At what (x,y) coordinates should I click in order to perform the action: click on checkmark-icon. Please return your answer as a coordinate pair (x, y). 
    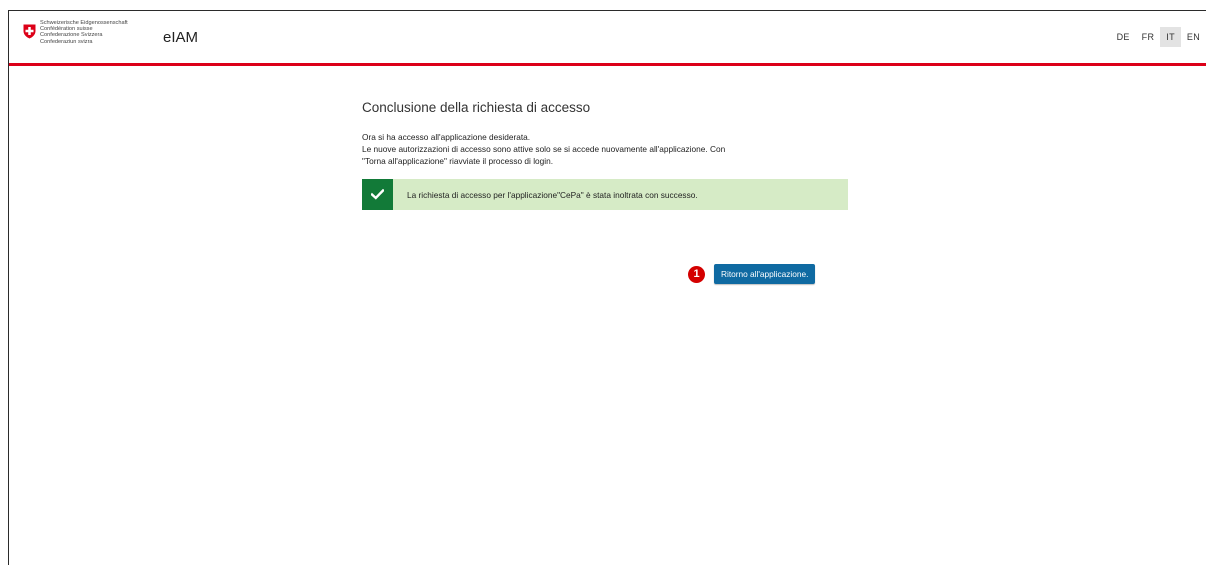
    Looking at the image, I should click on (377, 194).